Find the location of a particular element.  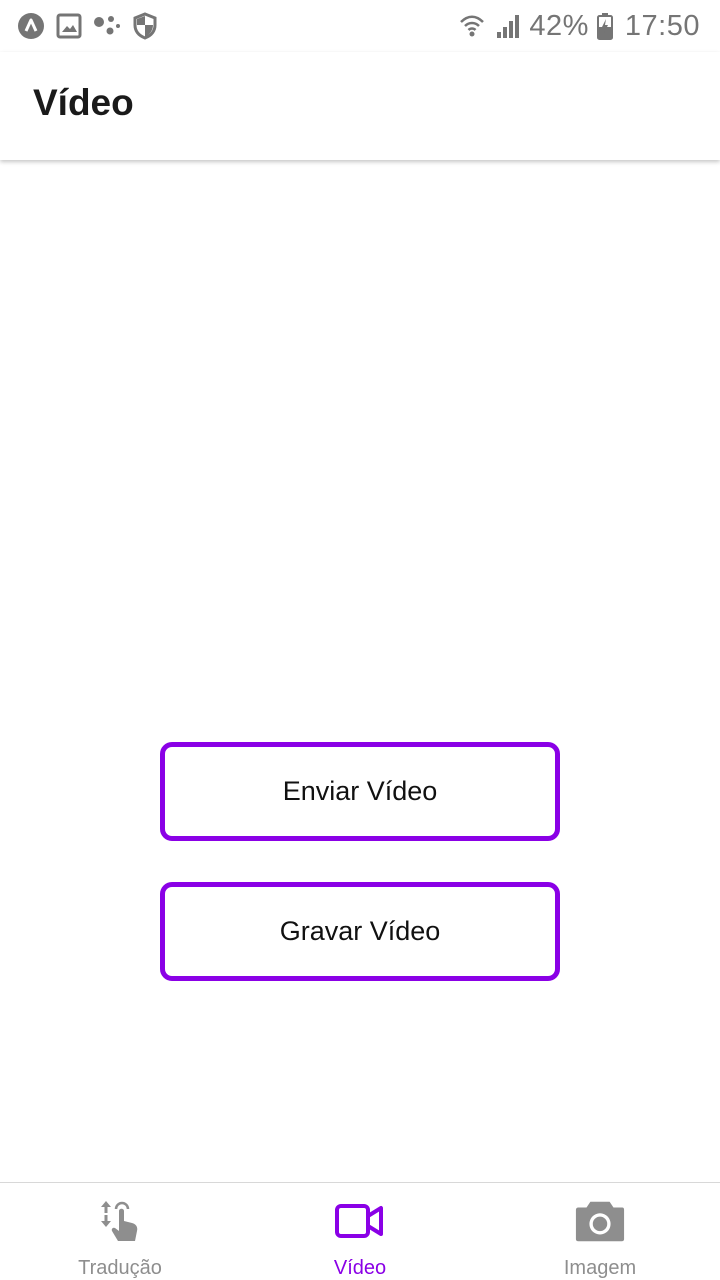

status-left-icons is located at coordinates (88, 26).